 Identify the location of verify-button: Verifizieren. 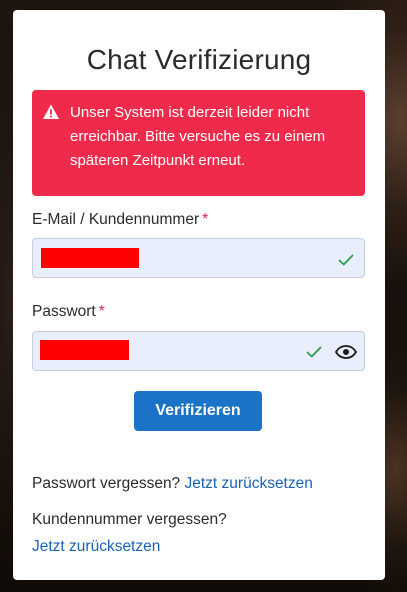
(198, 411).